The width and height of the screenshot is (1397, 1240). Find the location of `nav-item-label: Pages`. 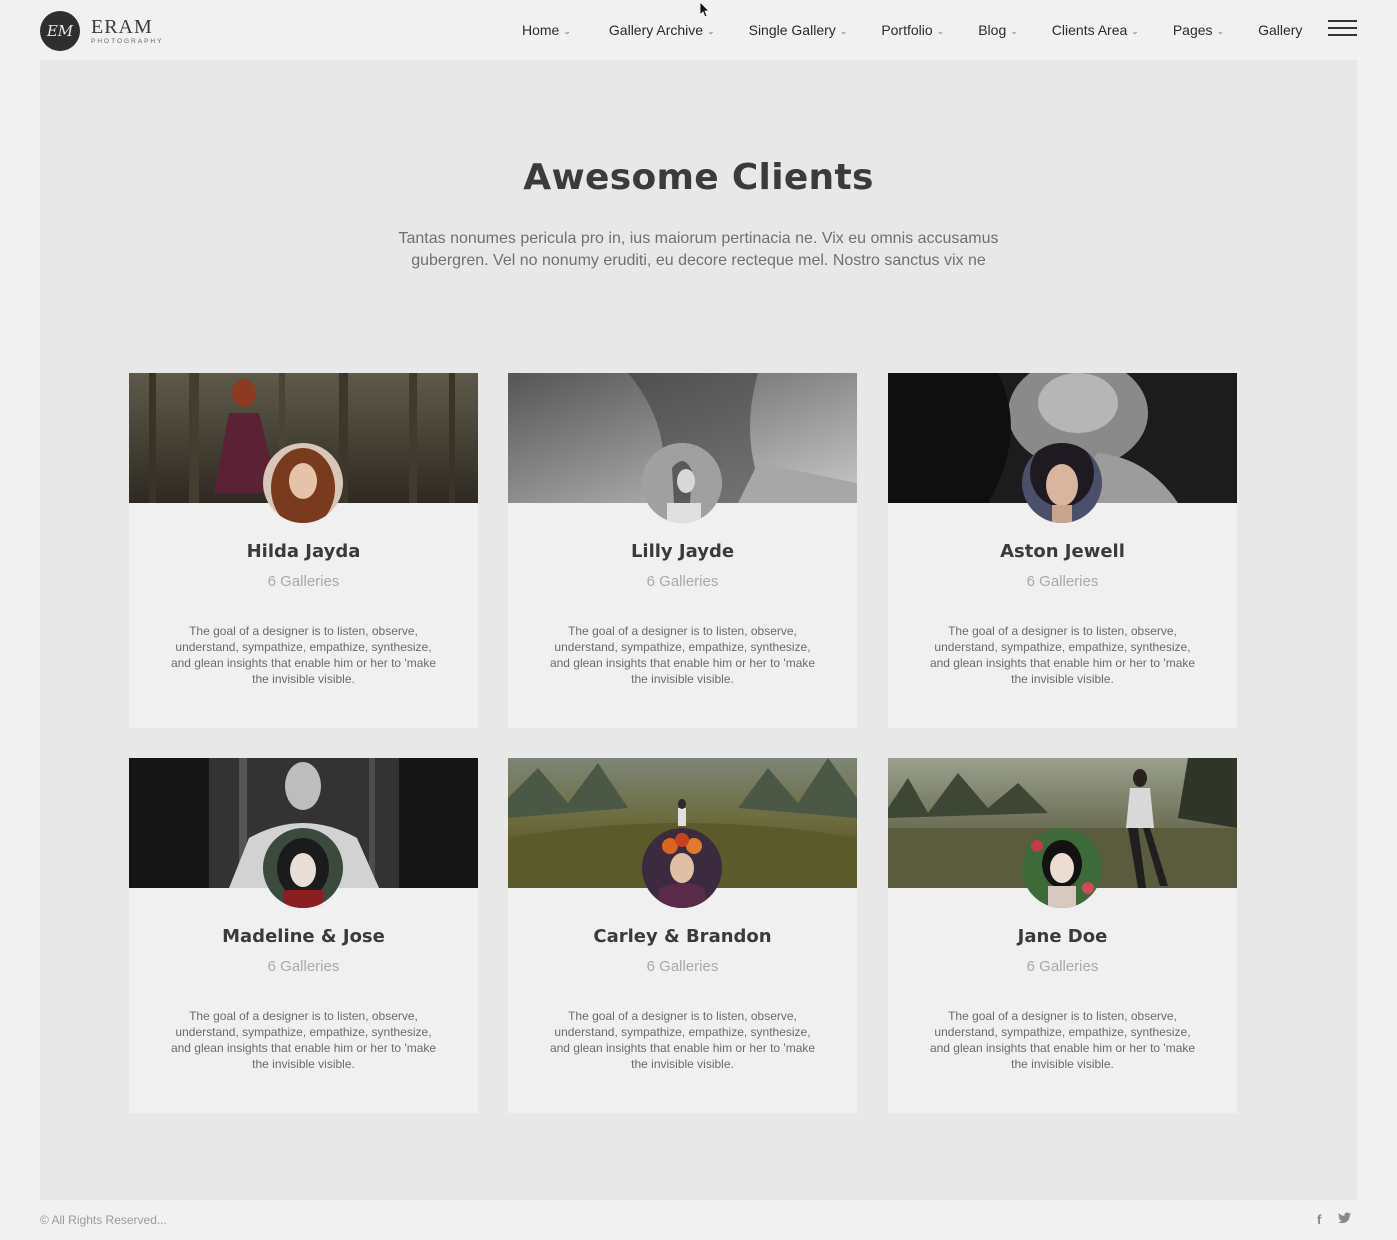

nav-item-label: Pages is located at coordinates (1192, 30).